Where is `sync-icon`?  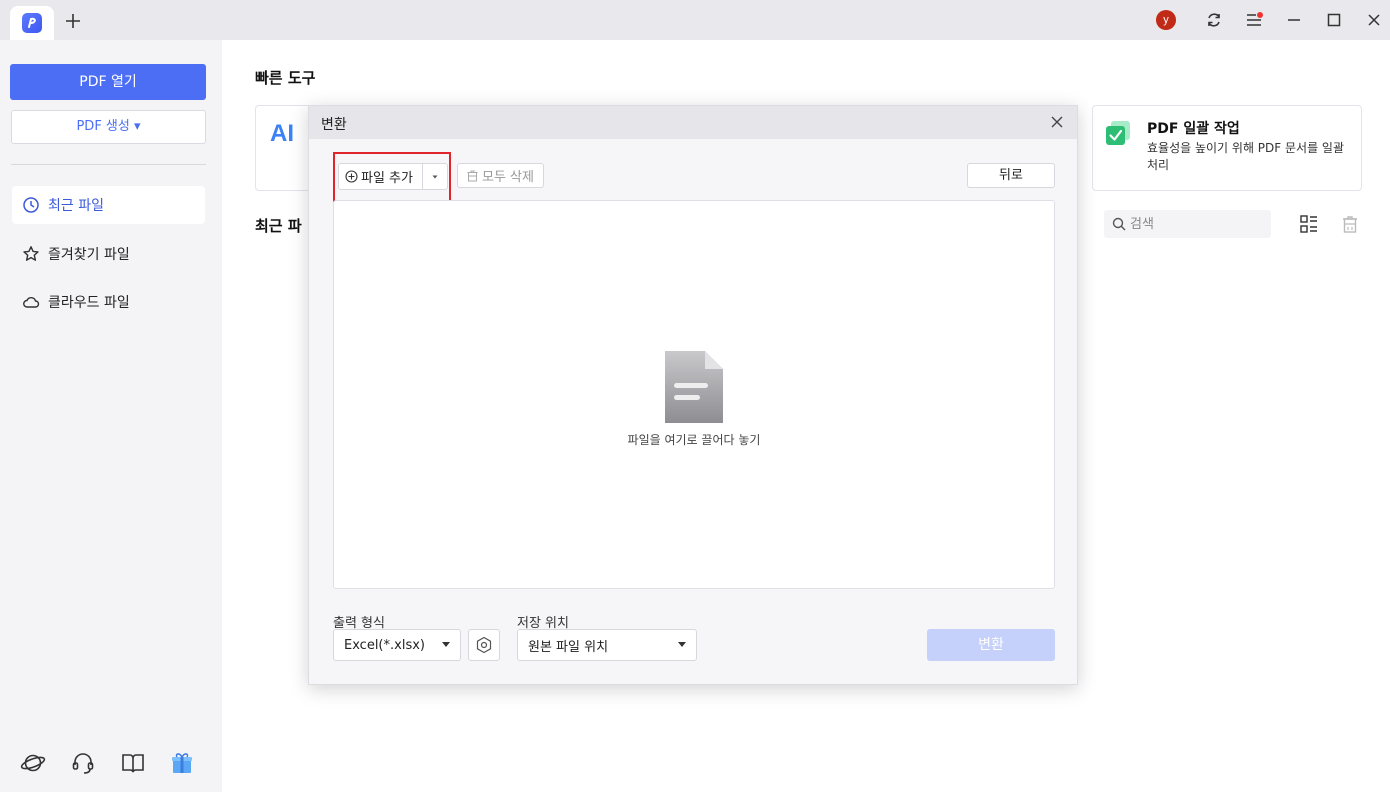
sync-icon is located at coordinates (1214, 20).